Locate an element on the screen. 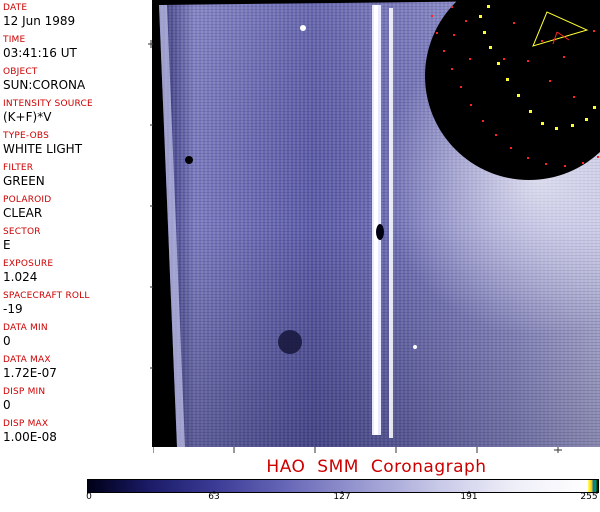 The width and height of the screenshot is (600, 512). color-scale-tick-0: 0 is located at coordinates (89, 497).